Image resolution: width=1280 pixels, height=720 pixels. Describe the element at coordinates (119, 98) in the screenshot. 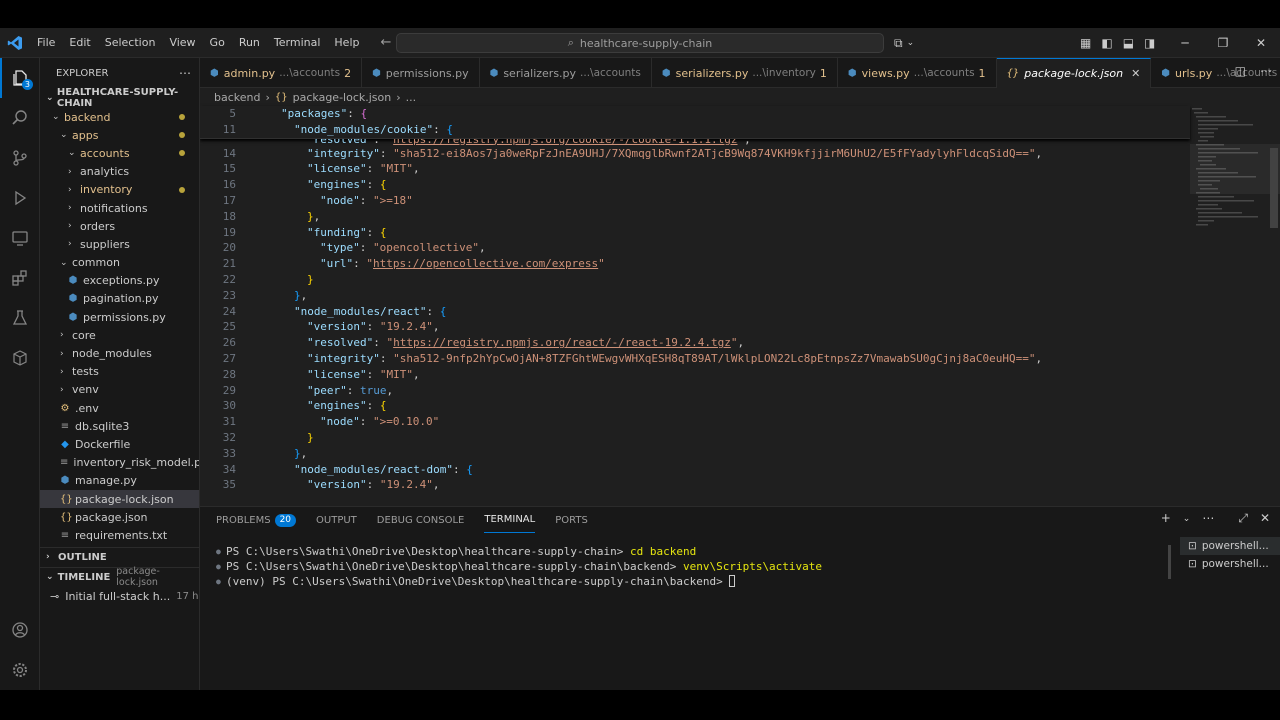

I see `workspace-root: ⌄ HEALTHCARE-SUPPLY-CHAIN` at that location.